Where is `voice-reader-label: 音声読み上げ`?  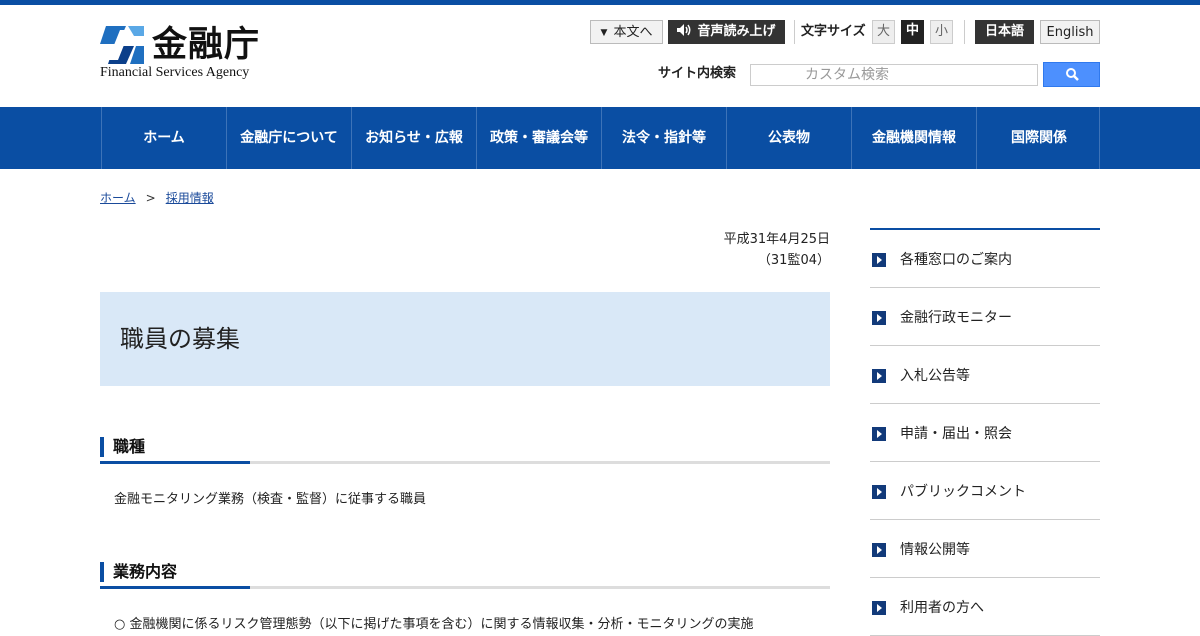 voice-reader-label: 音声読み上げ is located at coordinates (736, 31).